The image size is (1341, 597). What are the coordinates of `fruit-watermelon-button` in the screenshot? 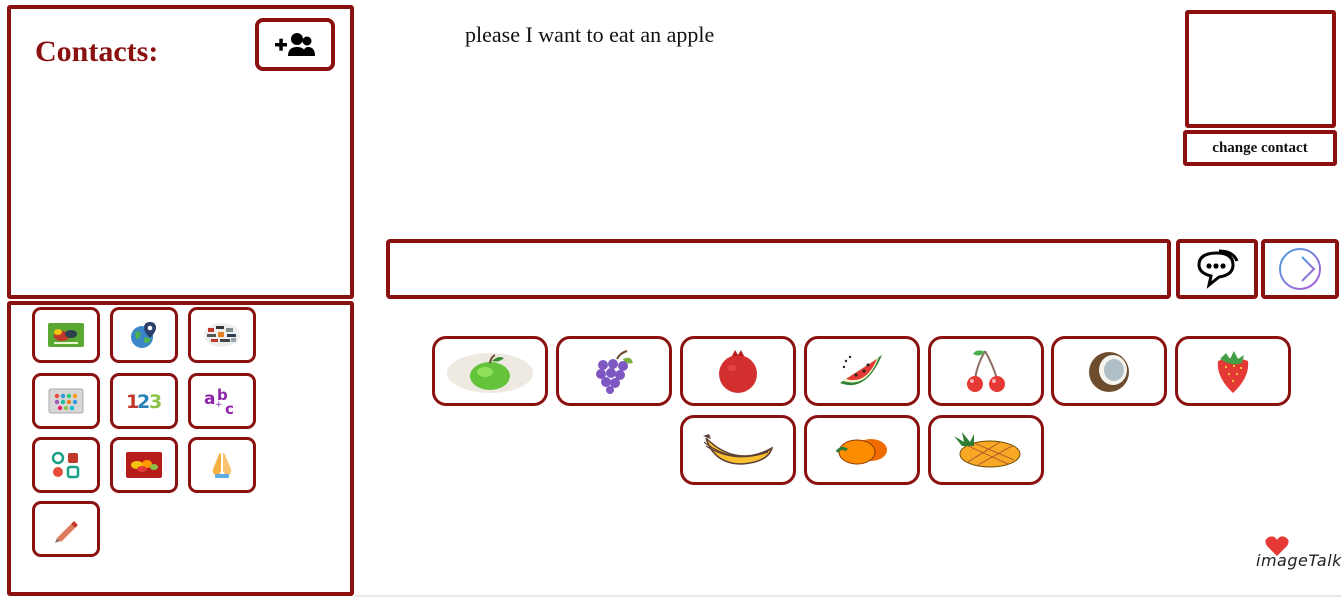 It's located at (862, 371).